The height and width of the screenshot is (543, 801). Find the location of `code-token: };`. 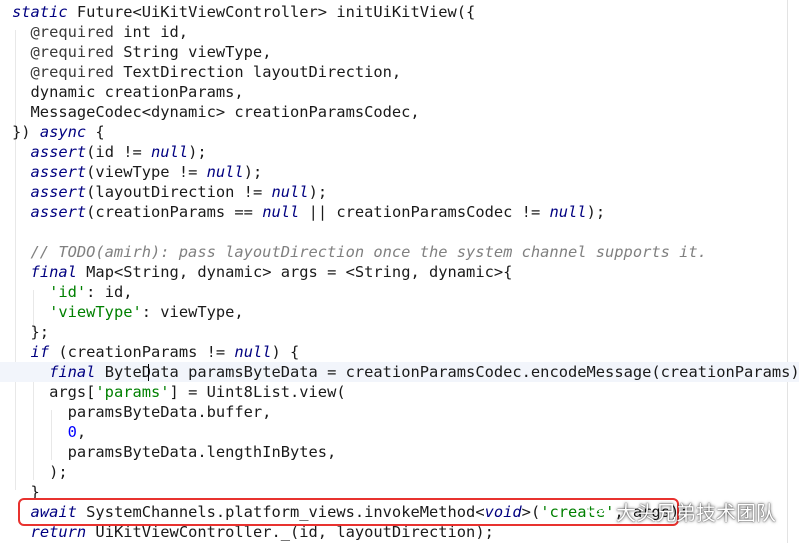

code-token: }; is located at coordinates (31, 332).